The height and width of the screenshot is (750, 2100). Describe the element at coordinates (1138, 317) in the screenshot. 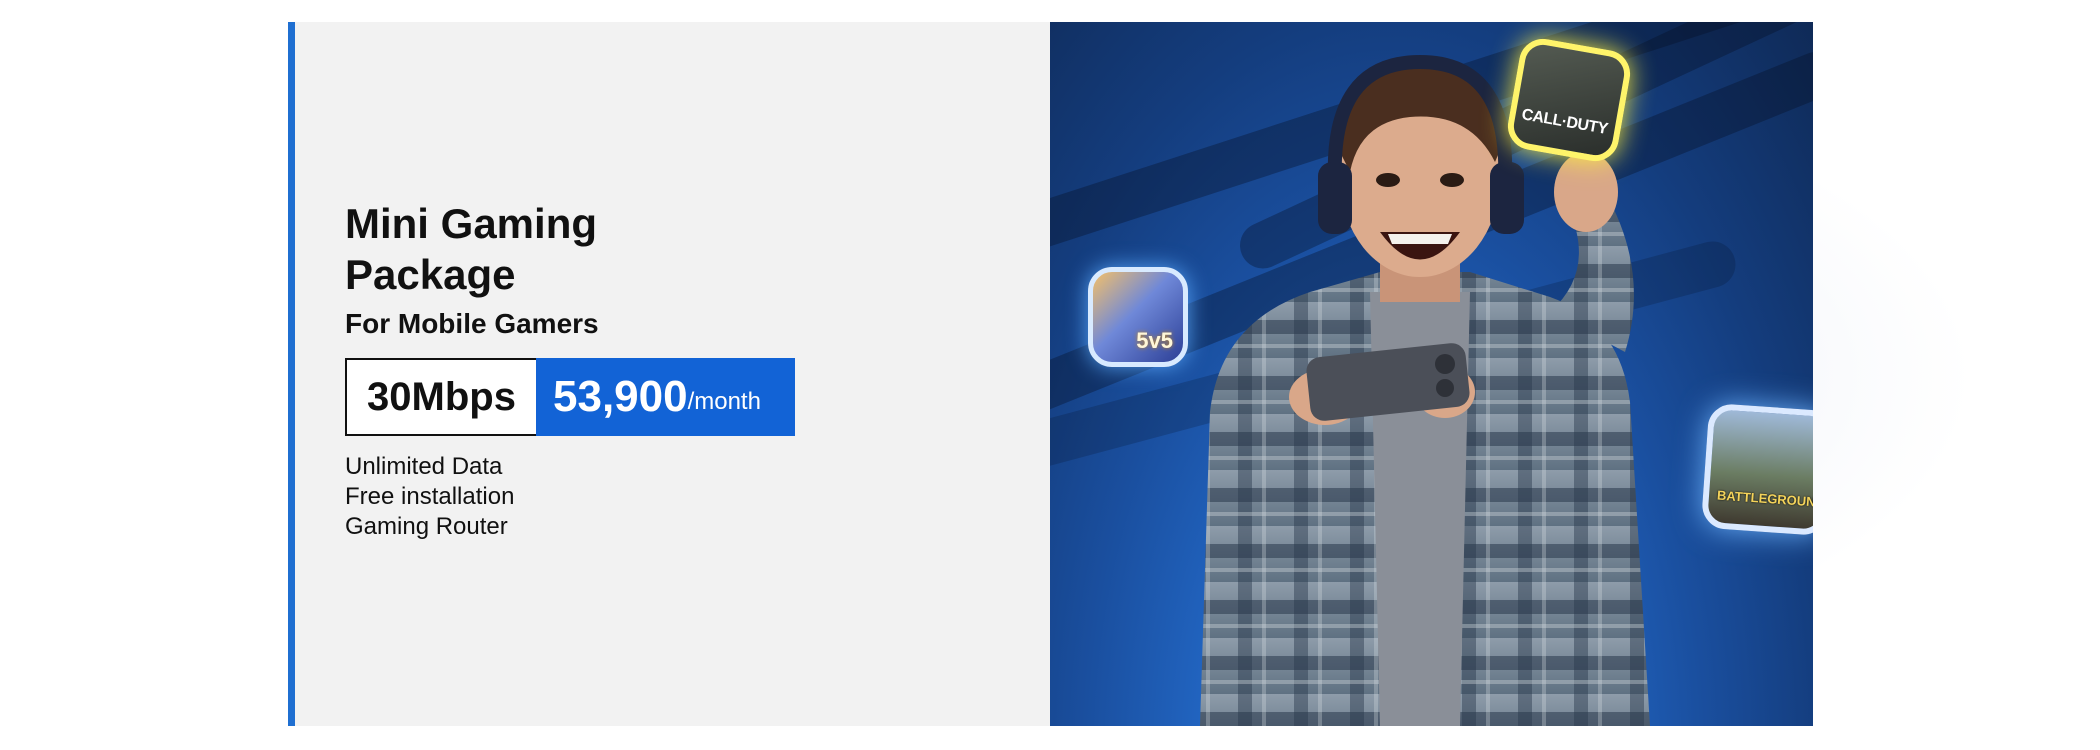

I see `mobile-legends-icon: 5v5` at that location.